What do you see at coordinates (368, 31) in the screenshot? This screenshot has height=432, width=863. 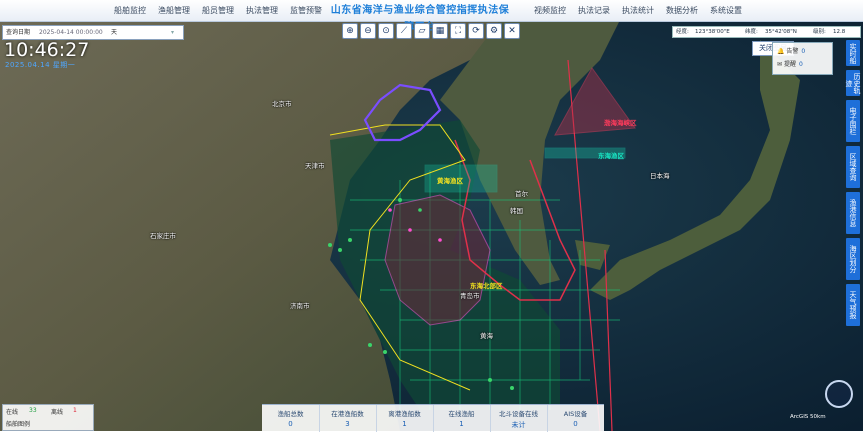 I see `zoom-out-icon: ⊖` at bounding box center [368, 31].